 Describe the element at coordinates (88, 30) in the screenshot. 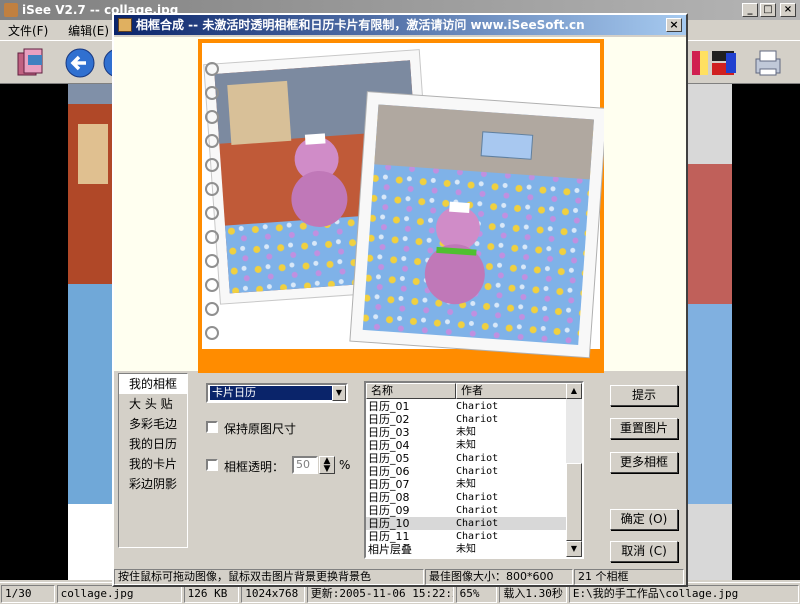

I see `menu-edit: 编辑(E)` at that location.